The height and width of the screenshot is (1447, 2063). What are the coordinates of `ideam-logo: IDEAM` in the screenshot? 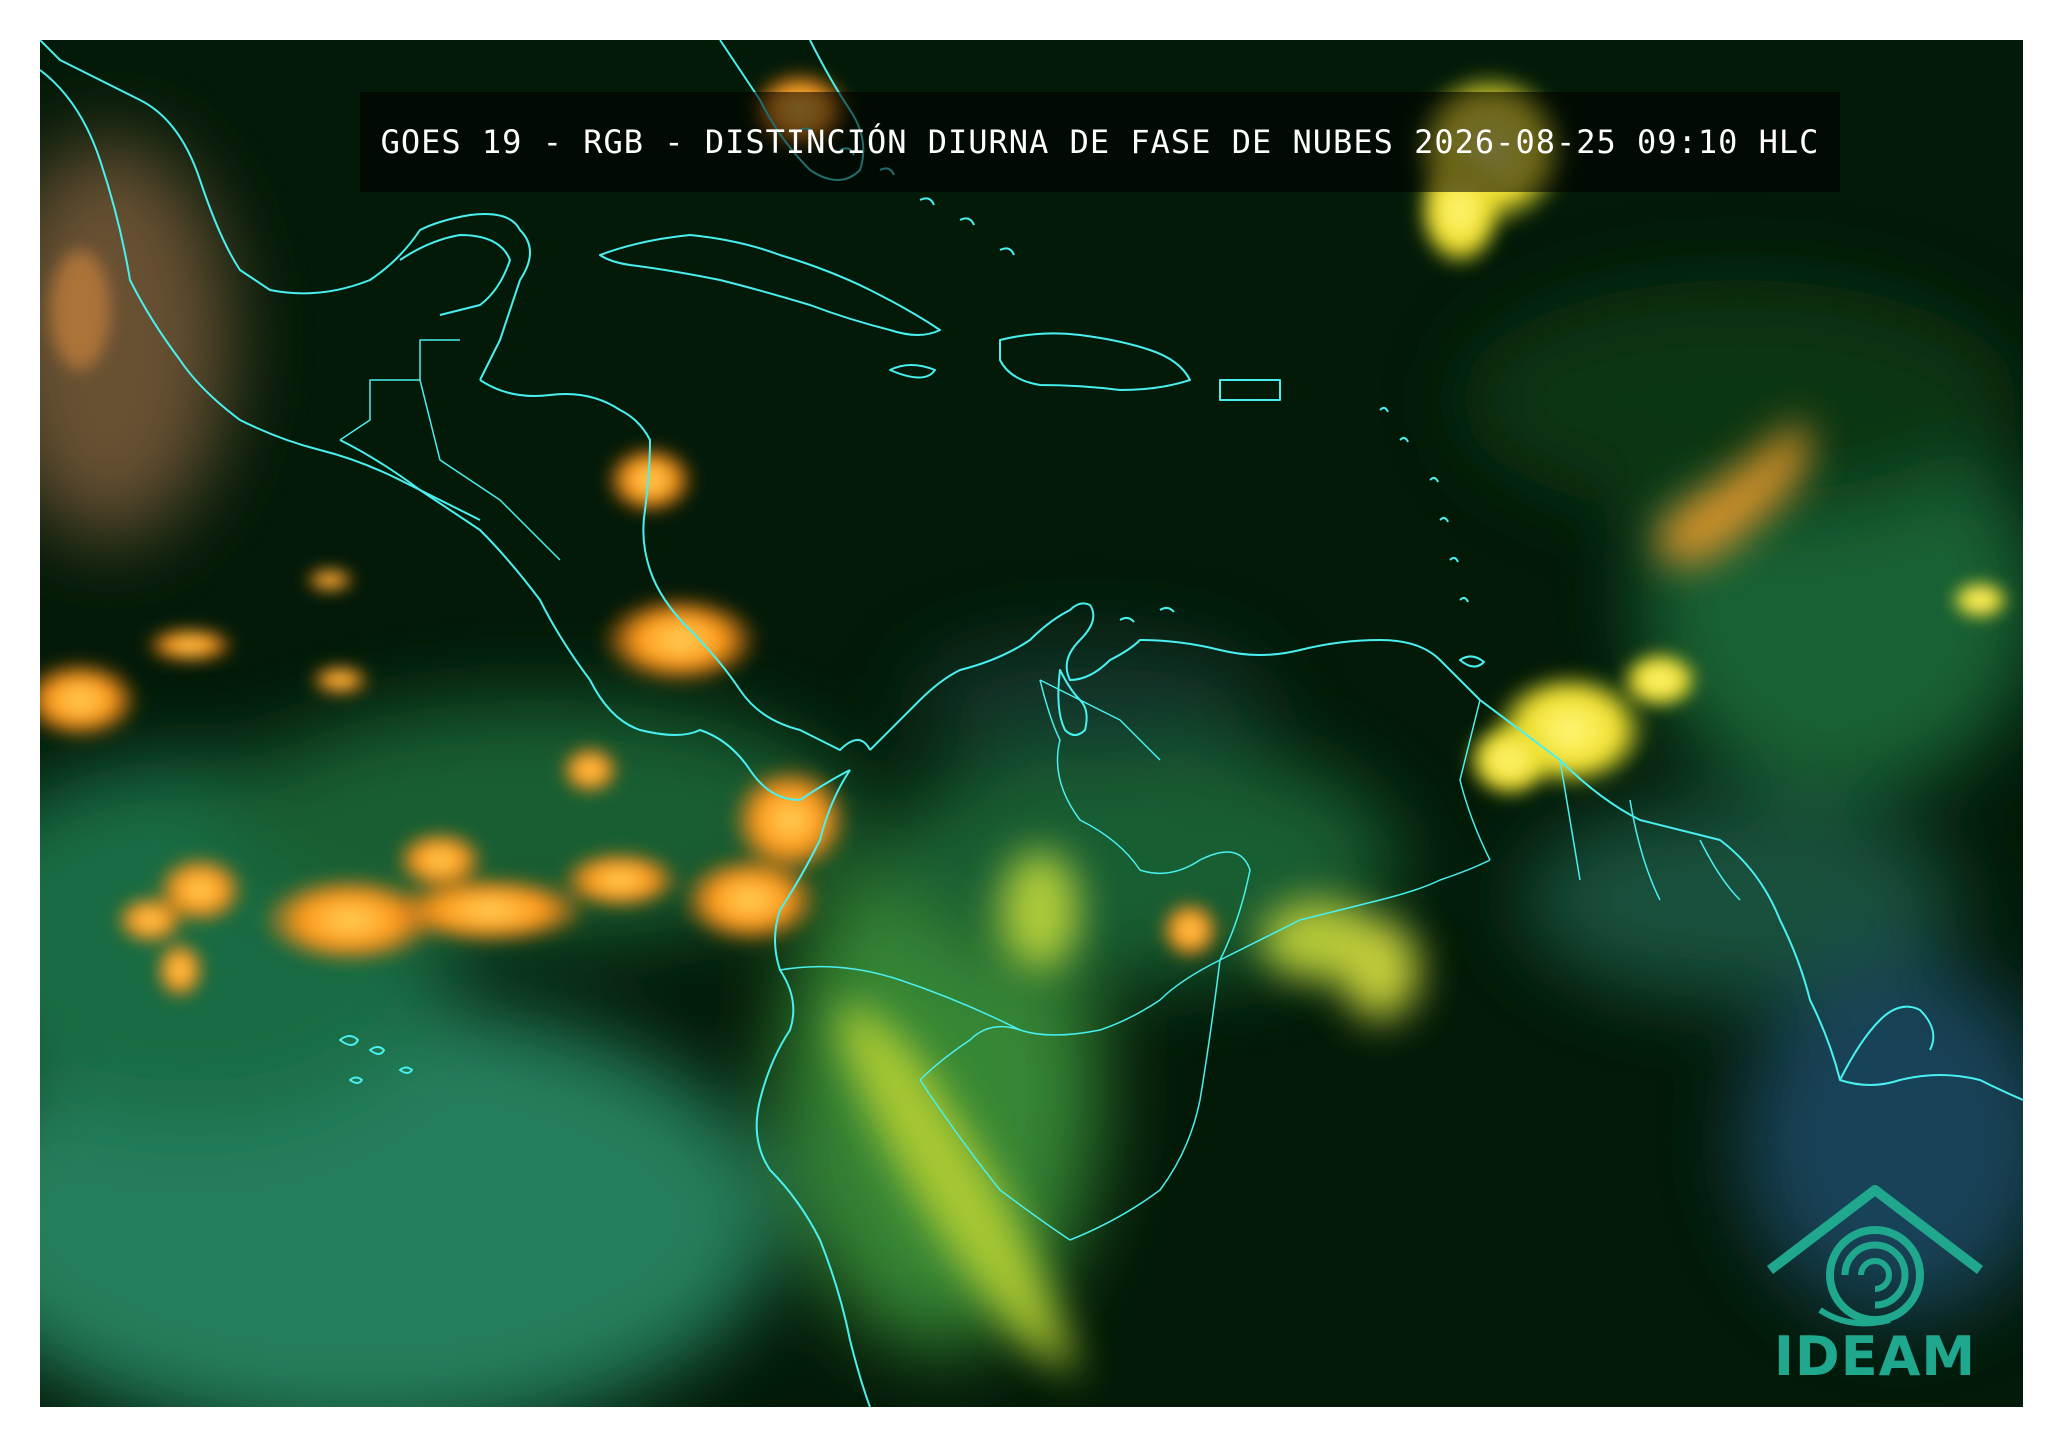 It's located at (1875, 1285).